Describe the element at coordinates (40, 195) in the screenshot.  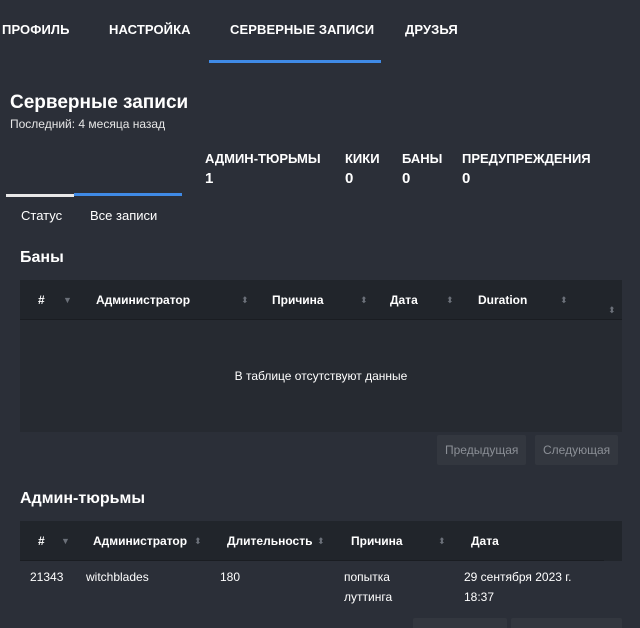
I see `subtab-indicator-status` at that location.